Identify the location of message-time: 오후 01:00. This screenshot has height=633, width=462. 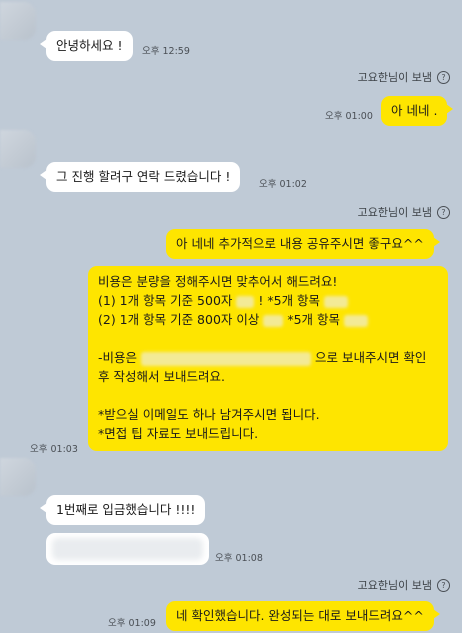
(349, 116).